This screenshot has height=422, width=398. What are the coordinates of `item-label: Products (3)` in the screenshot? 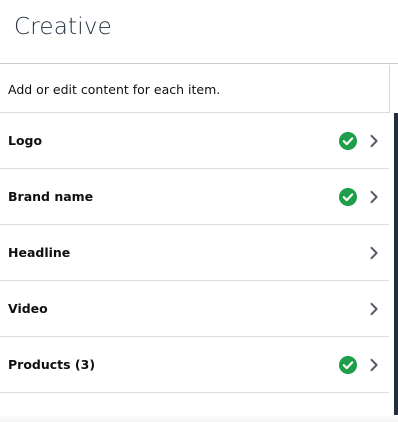 It's located at (52, 364).